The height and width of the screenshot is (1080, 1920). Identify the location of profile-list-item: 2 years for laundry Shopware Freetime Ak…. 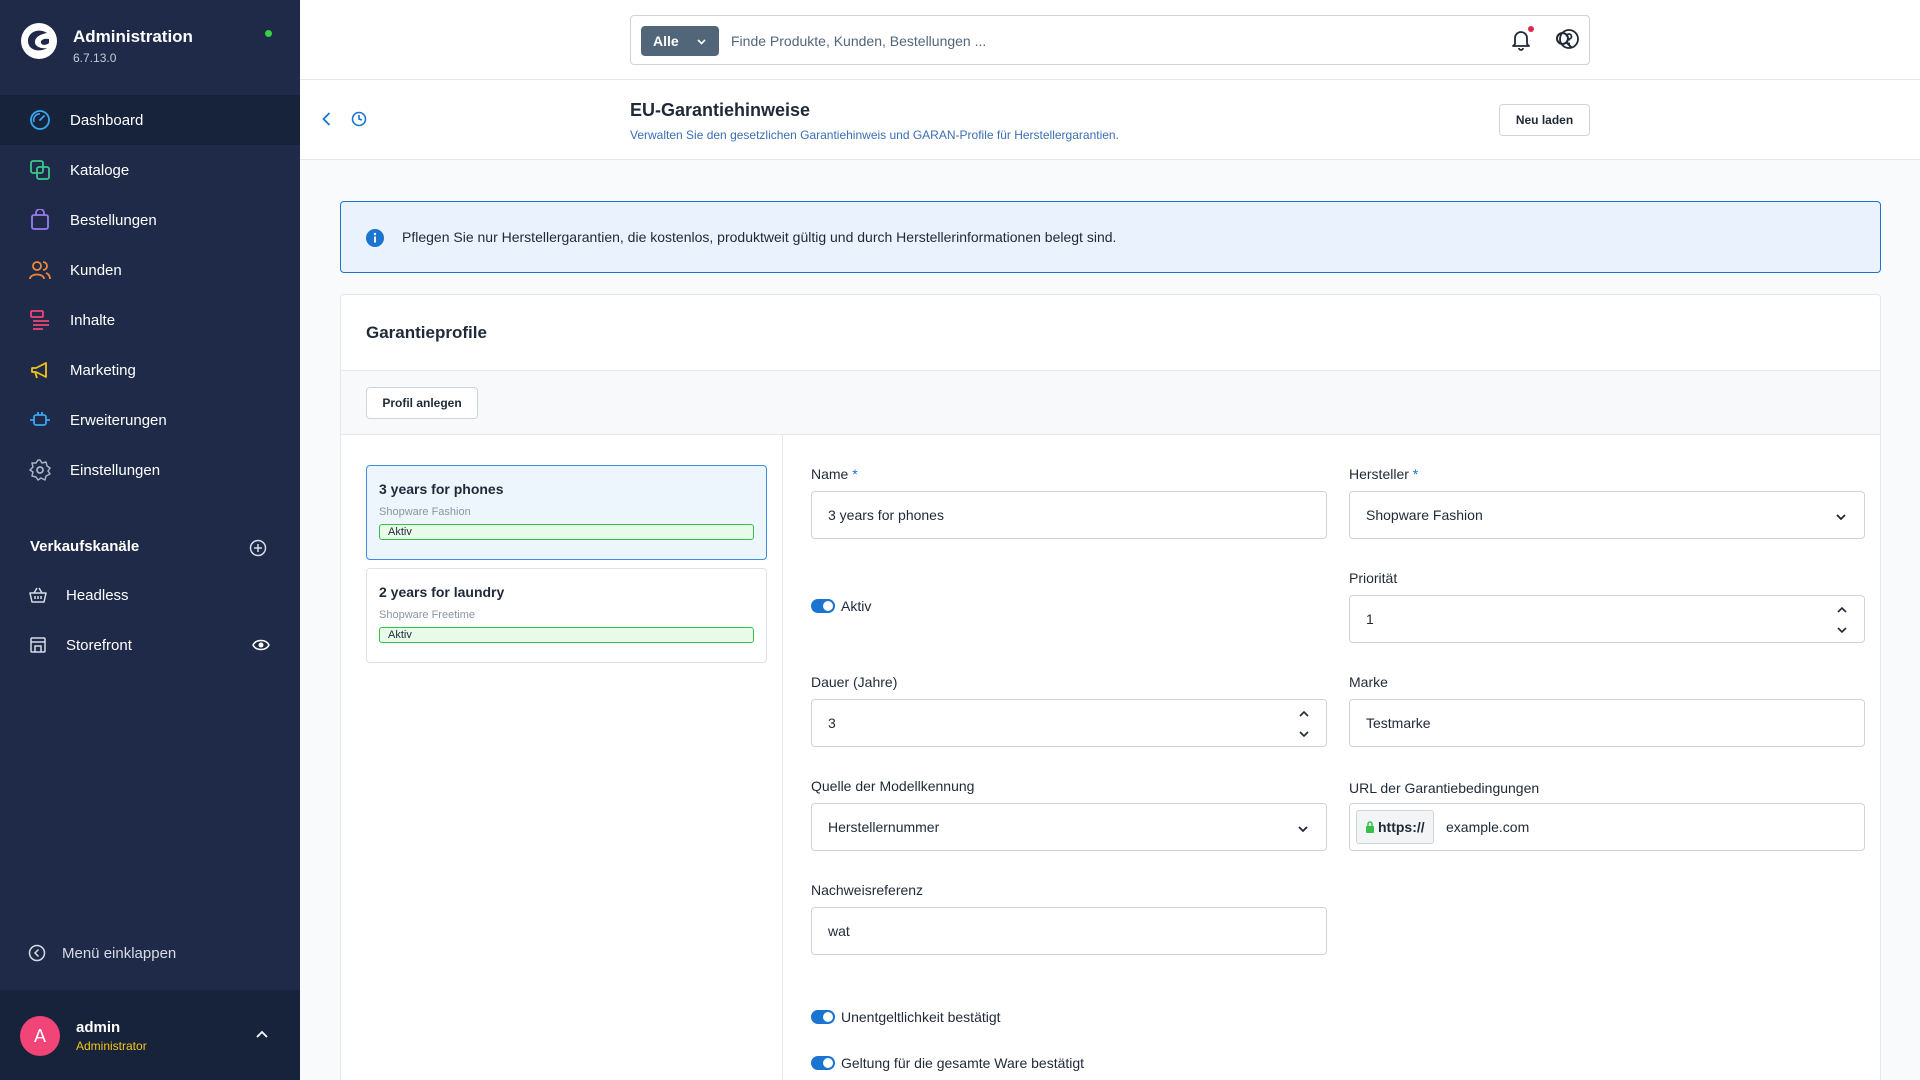
(566, 615).